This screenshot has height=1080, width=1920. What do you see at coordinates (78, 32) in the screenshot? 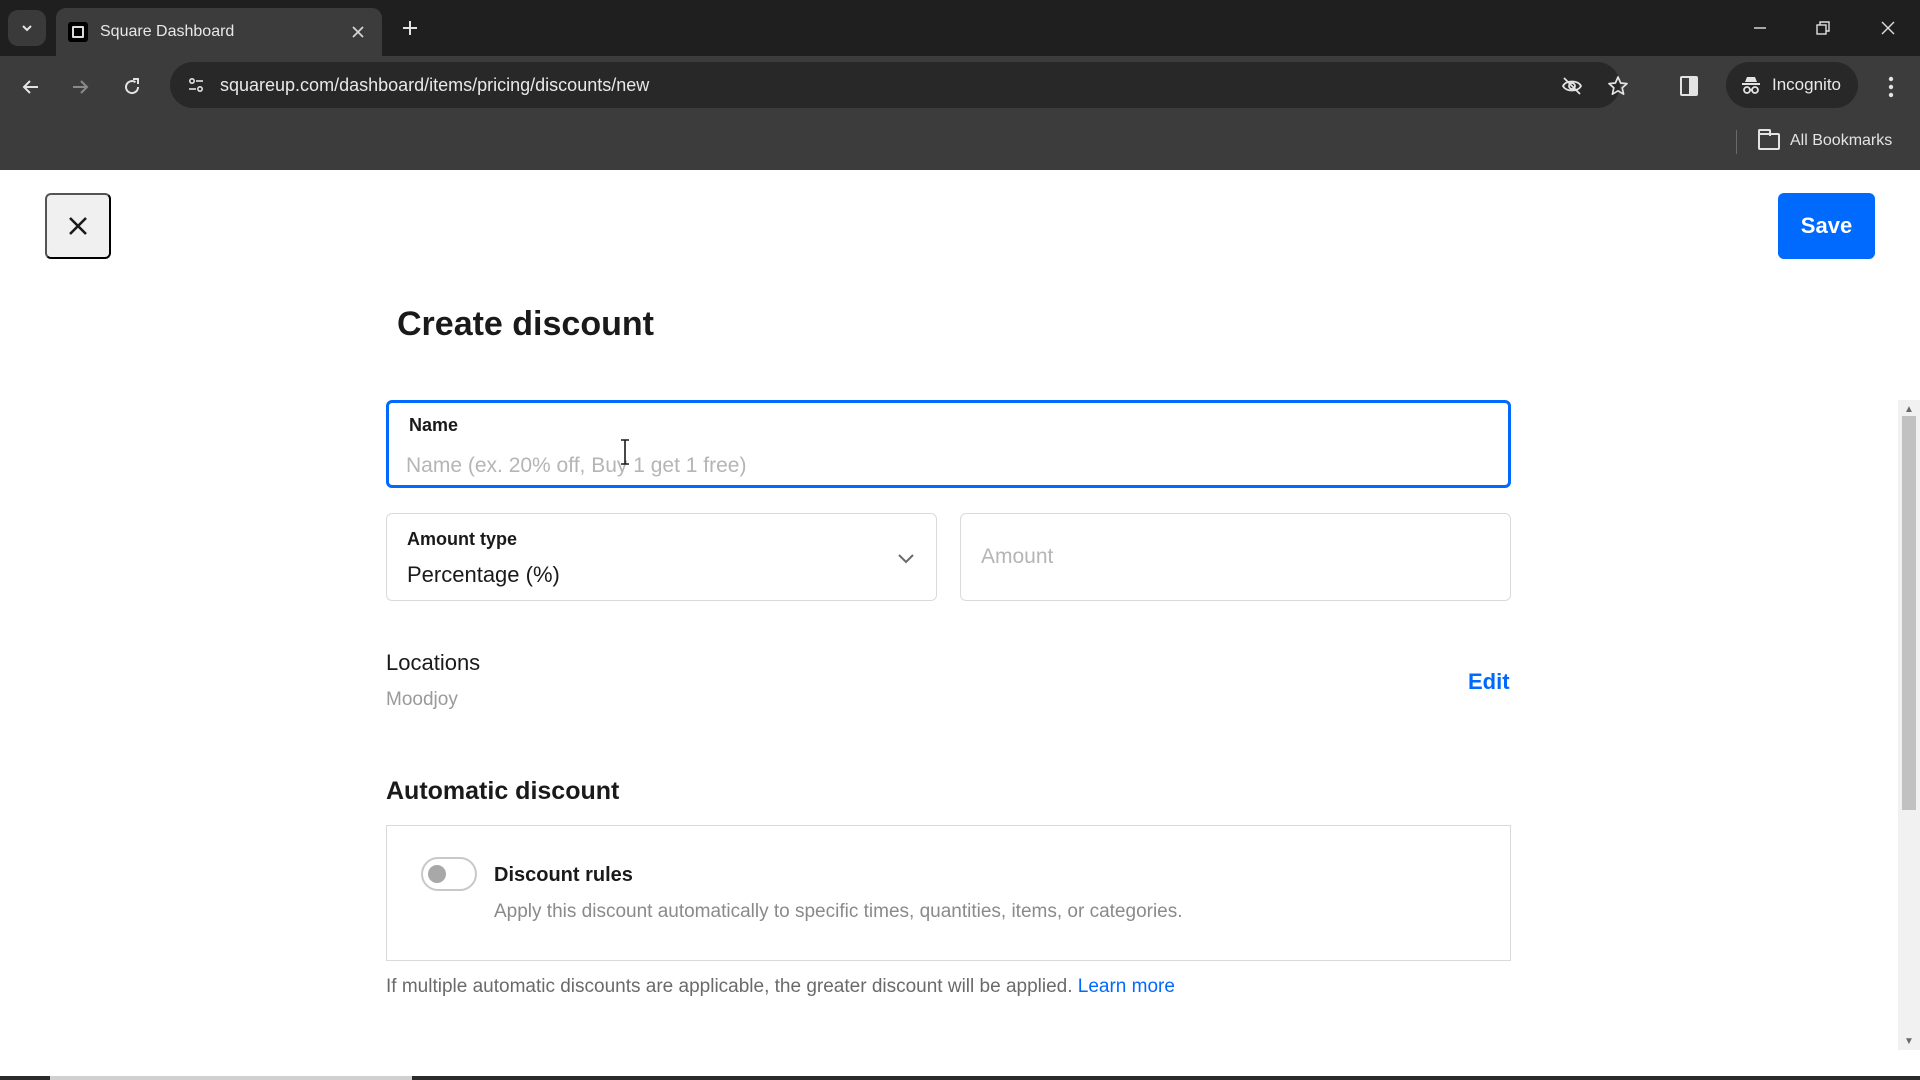
I see `square-logo-icon` at bounding box center [78, 32].